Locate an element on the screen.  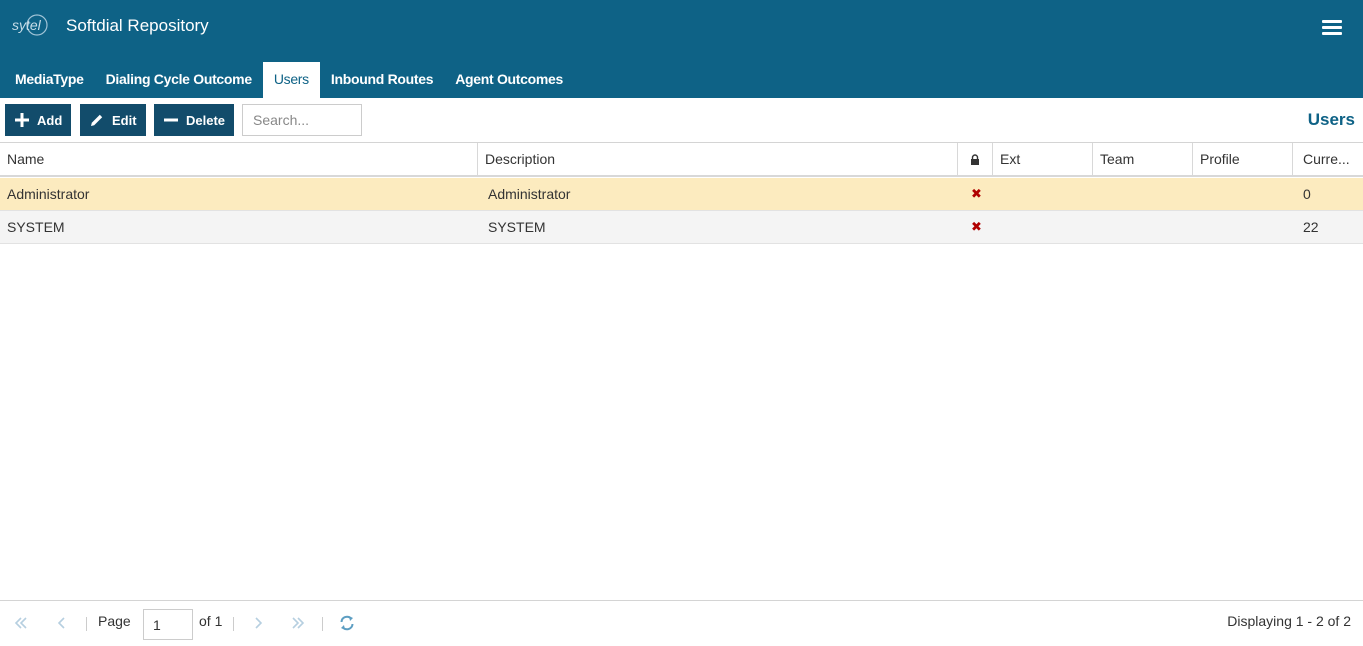
column-header-team: Team is located at coordinates (1143, 159).